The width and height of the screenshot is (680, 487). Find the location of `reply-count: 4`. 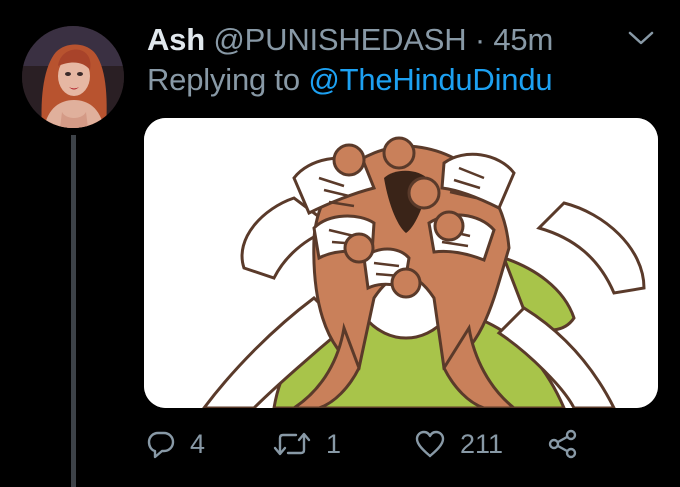

reply-count: 4 is located at coordinates (198, 443).